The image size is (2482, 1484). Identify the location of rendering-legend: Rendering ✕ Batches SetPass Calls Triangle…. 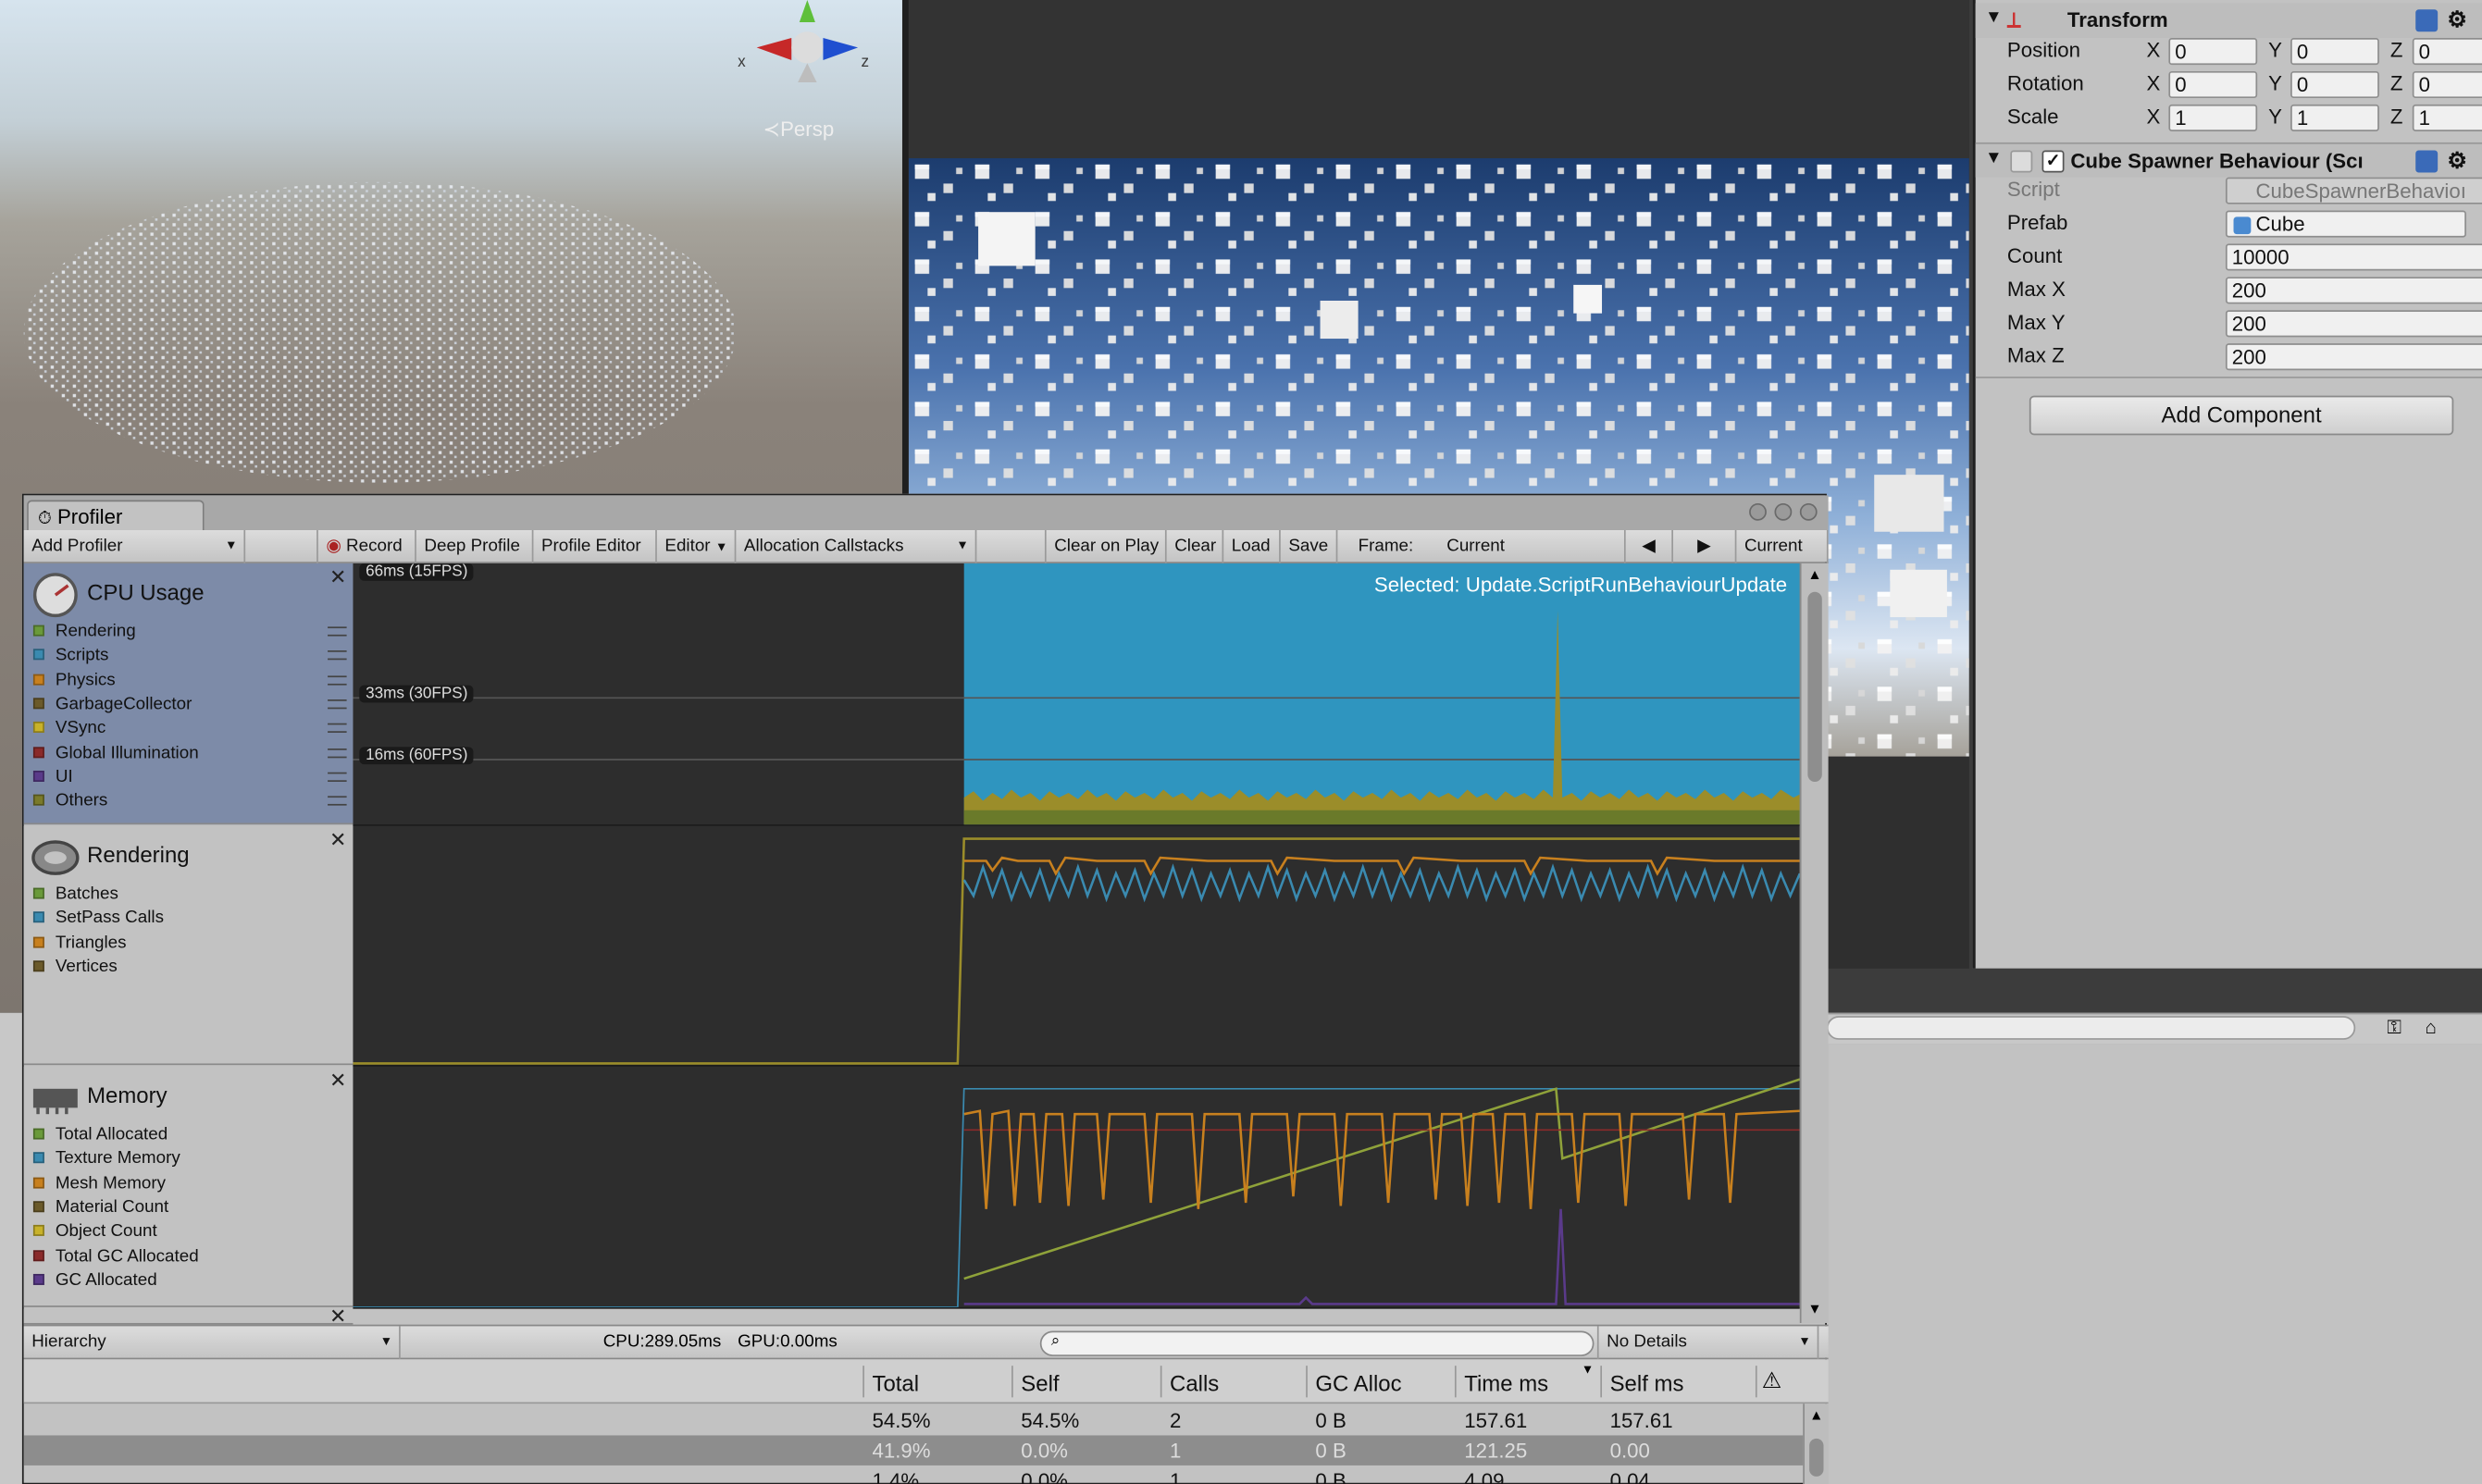
(189, 946).